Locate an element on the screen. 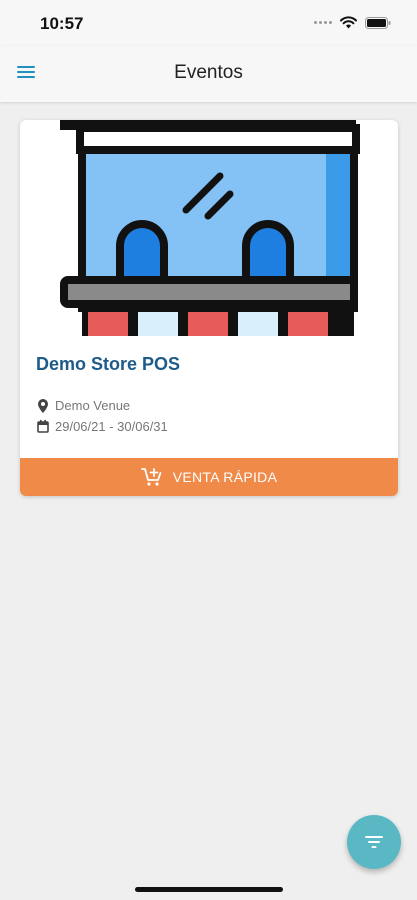 The image size is (417, 900). event-venue: Demo Venue is located at coordinates (83, 405).